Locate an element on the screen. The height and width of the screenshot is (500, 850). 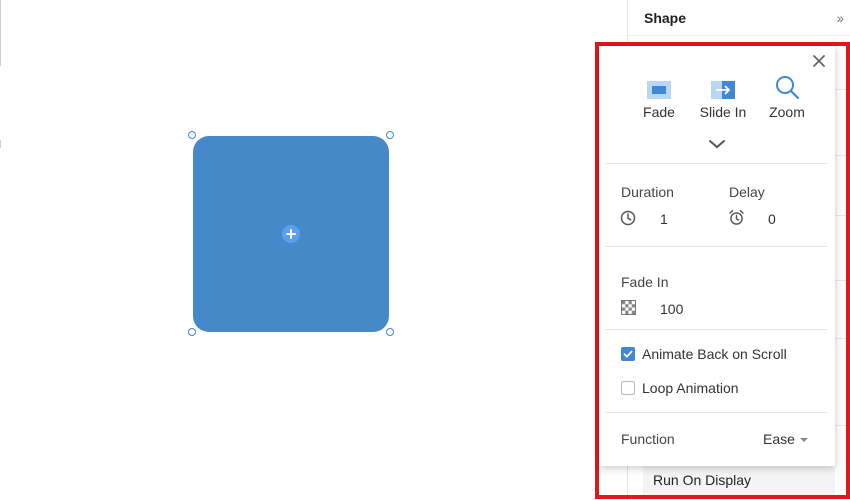
function-select: Ease is located at coordinates (785, 439).